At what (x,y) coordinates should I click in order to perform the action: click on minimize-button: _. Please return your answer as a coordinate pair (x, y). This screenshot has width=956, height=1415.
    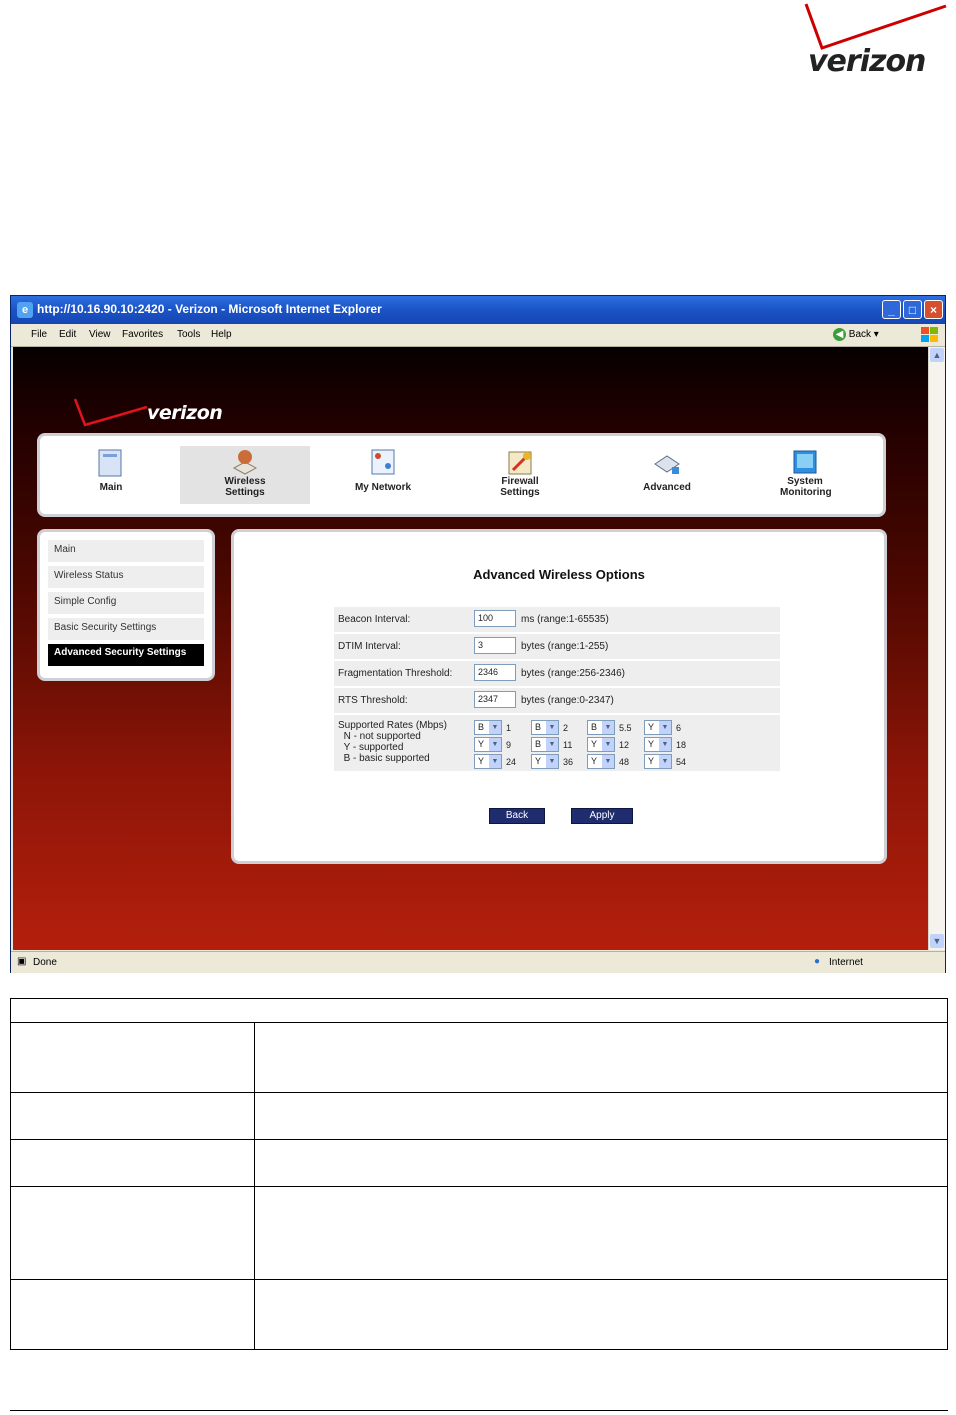
    Looking at the image, I should click on (891, 309).